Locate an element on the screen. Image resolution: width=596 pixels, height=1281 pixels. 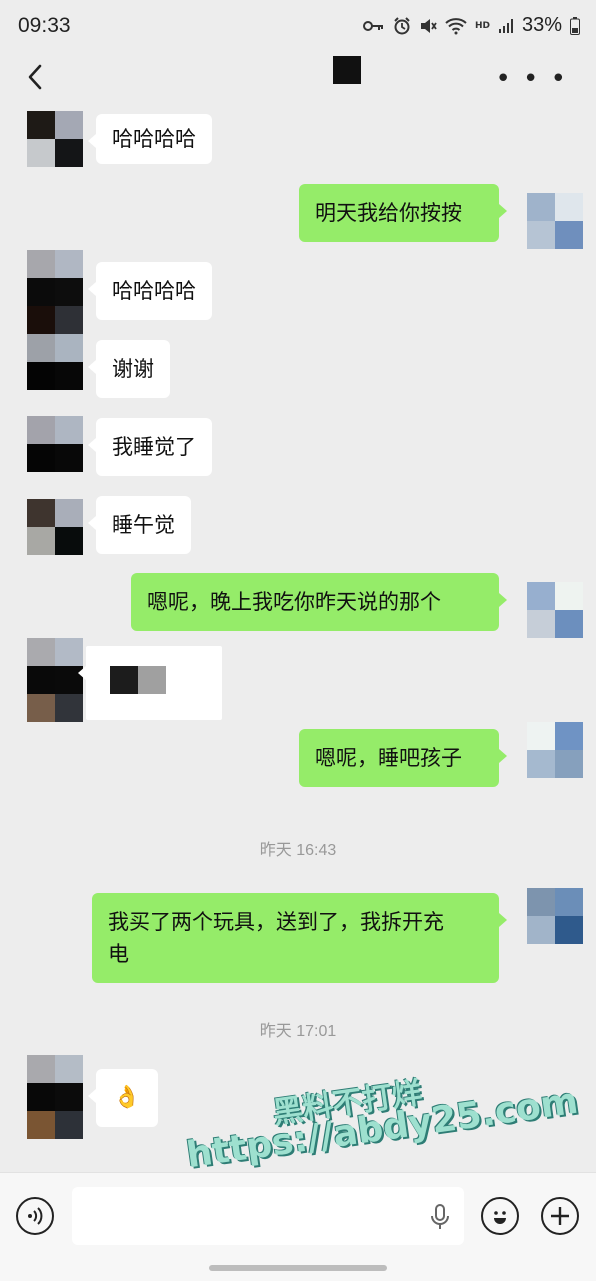
emoji-button is located at coordinates (500, 1216).